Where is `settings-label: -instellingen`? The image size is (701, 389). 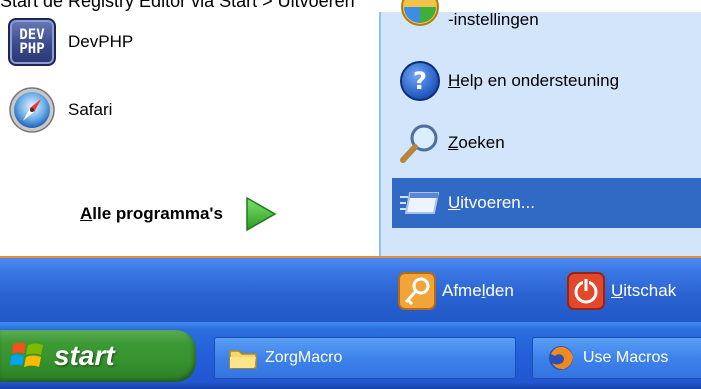
settings-label: -instellingen is located at coordinates (493, 19).